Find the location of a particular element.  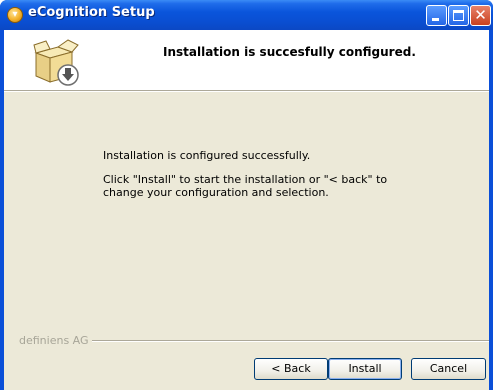

instruction-line-2: change your configuration and selection. is located at coordinates (216, 192).